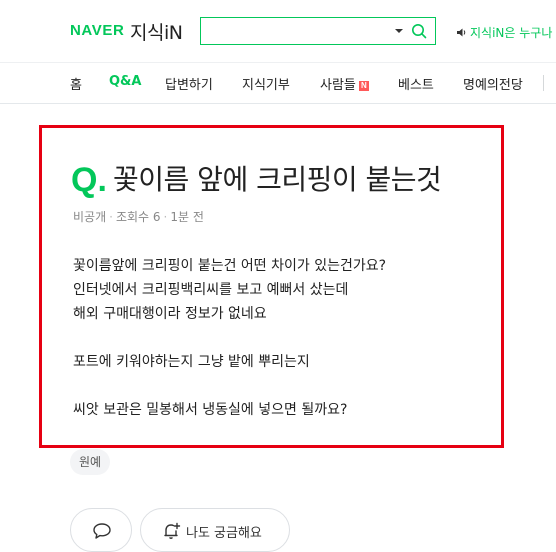 The width and height of the screenshot is (556, 552). I want to click on kin-logo: 지식iN, so click(156, 31).